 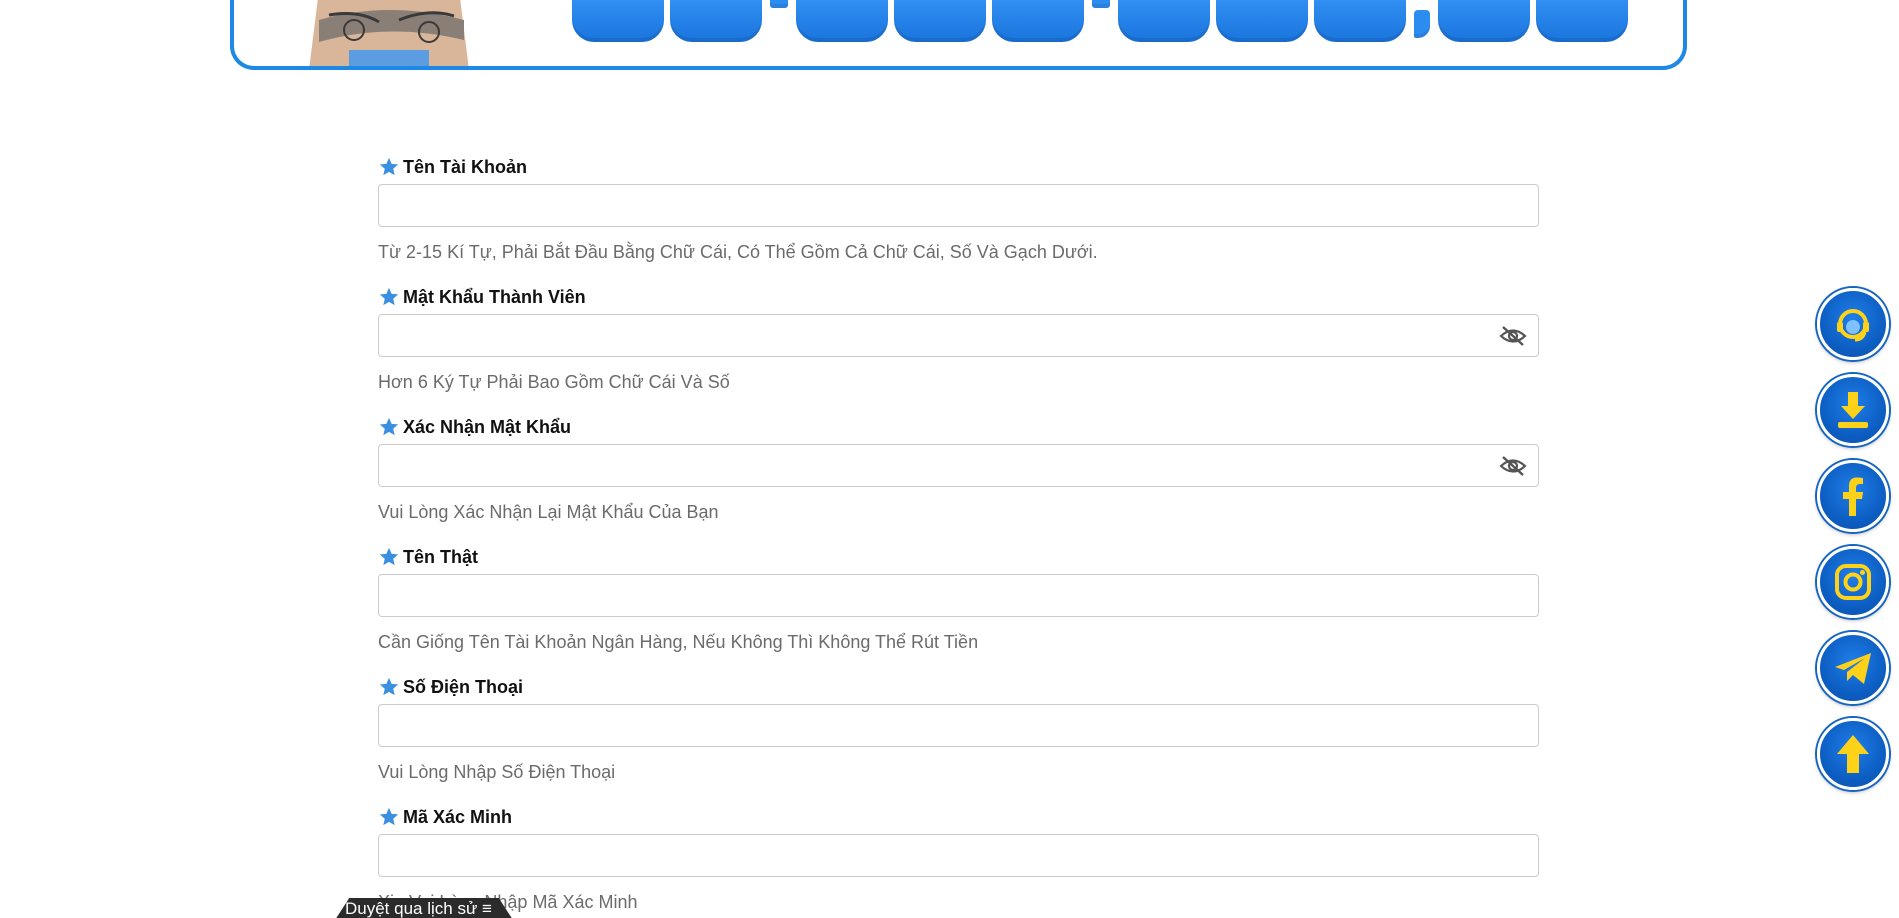 What do you see at coordinates (958, 335) in the screenshot?
I see `password-input` at bounding box center [958, 335].